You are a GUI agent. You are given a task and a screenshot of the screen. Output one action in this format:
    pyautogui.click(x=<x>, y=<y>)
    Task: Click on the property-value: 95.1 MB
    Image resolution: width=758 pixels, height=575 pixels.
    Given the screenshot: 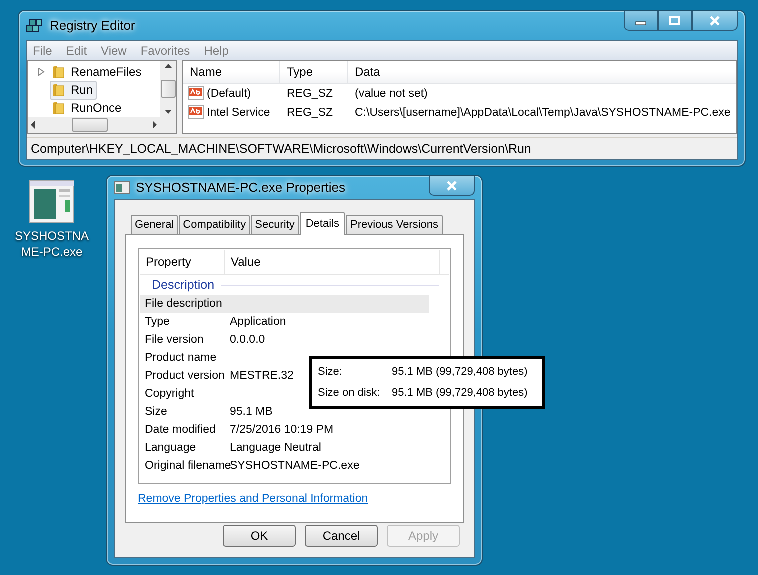 What is the action you would take?
    pyautogui.click(x=251, y=412)
    